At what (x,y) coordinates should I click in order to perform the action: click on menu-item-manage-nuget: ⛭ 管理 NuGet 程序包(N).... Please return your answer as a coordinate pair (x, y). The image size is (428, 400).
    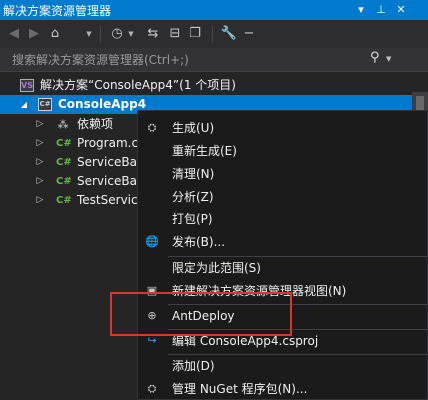
    Looking at the image, I should click on (283, 389).